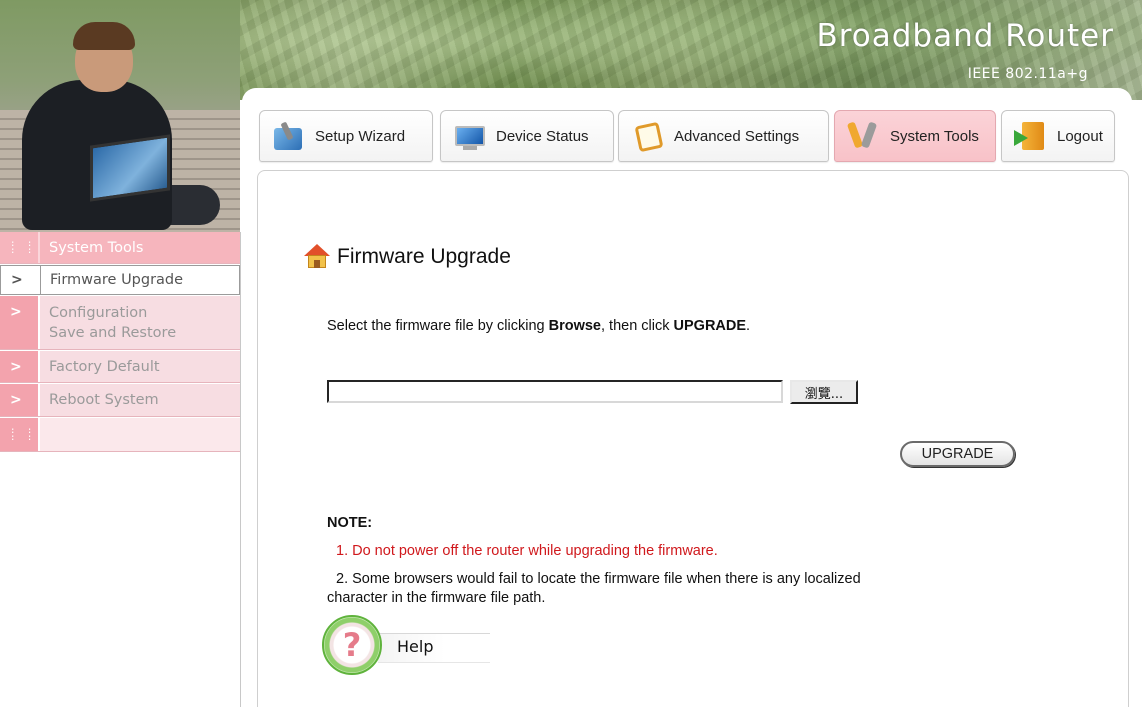 The image size is (1142, 707). I want to click on tab-label: Device Status, so click(542, 136).